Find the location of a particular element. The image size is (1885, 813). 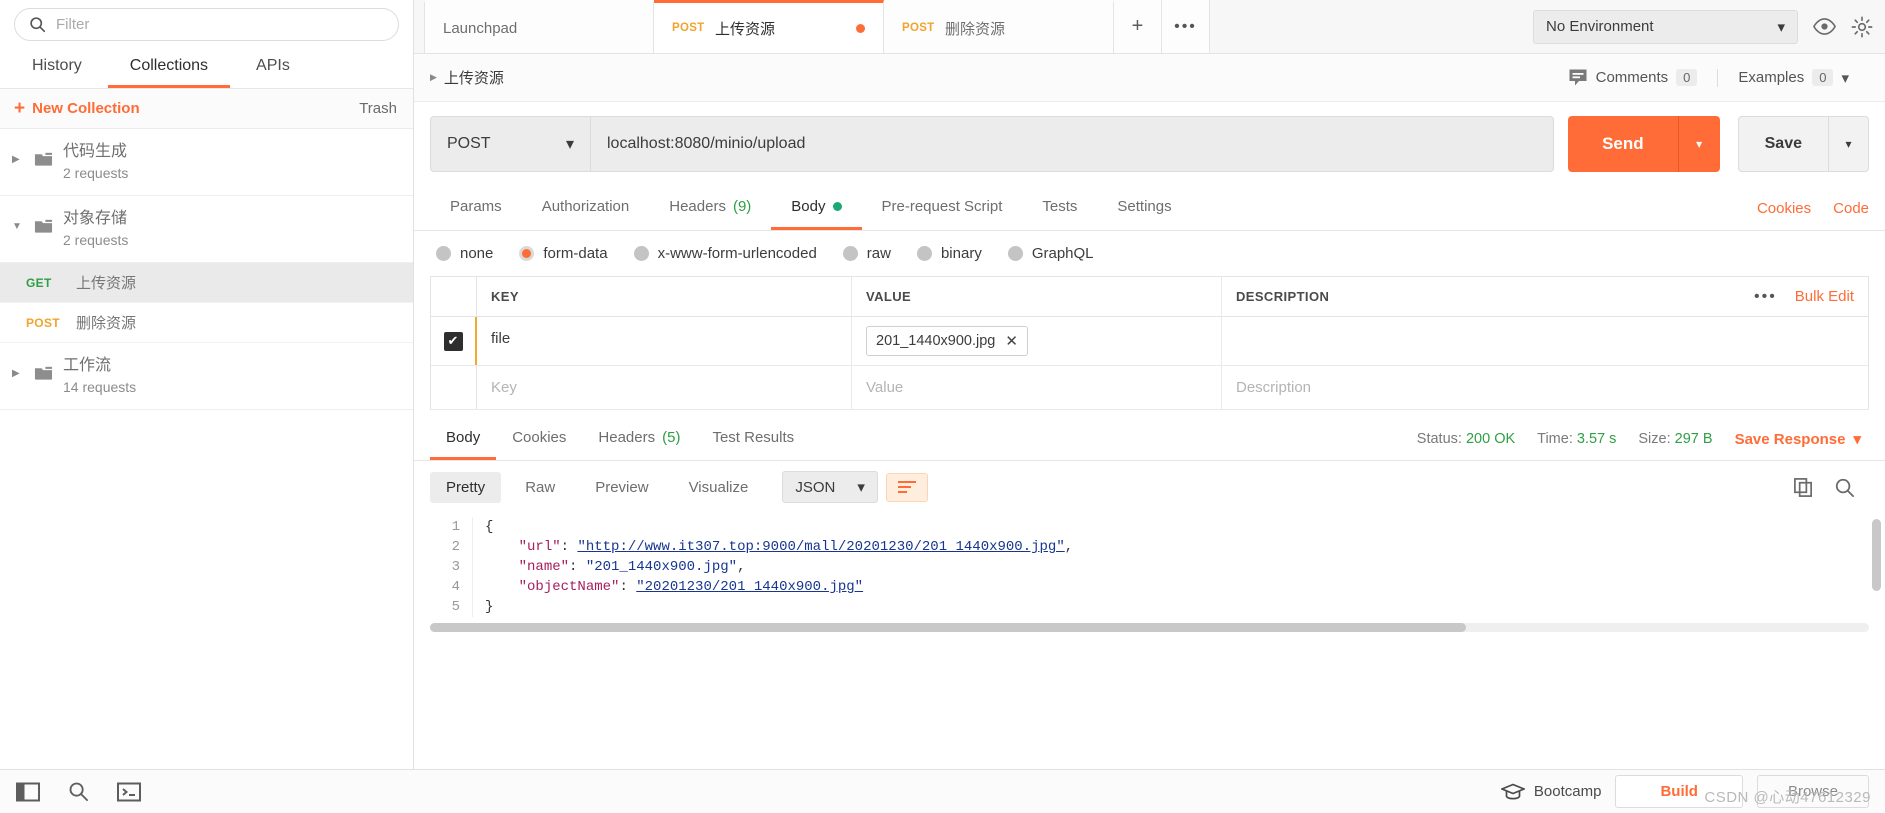

placeholder-value-input: Value is located at coordinates (1037, 387).